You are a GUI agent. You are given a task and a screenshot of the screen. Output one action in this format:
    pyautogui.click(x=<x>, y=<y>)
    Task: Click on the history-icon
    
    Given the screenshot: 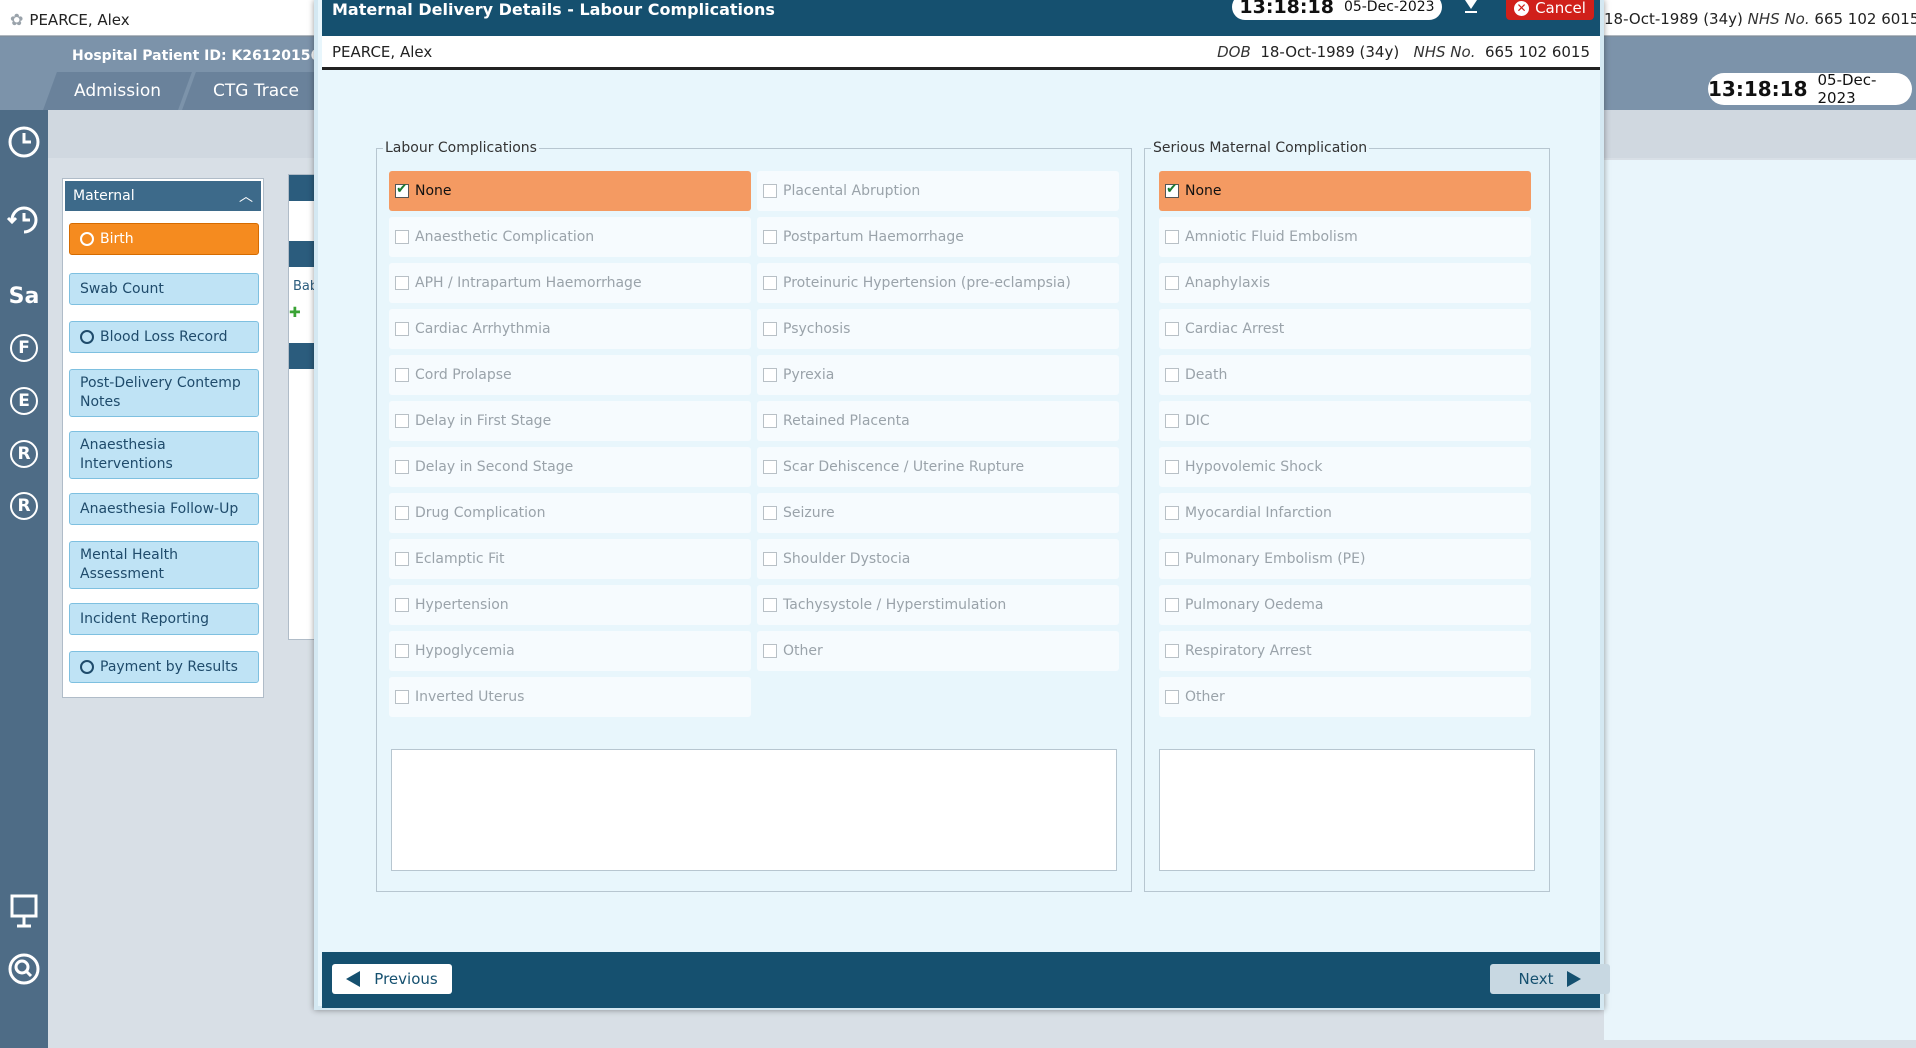 What is the action you would take?
    pyautogui.click(x=24, y=222)
    